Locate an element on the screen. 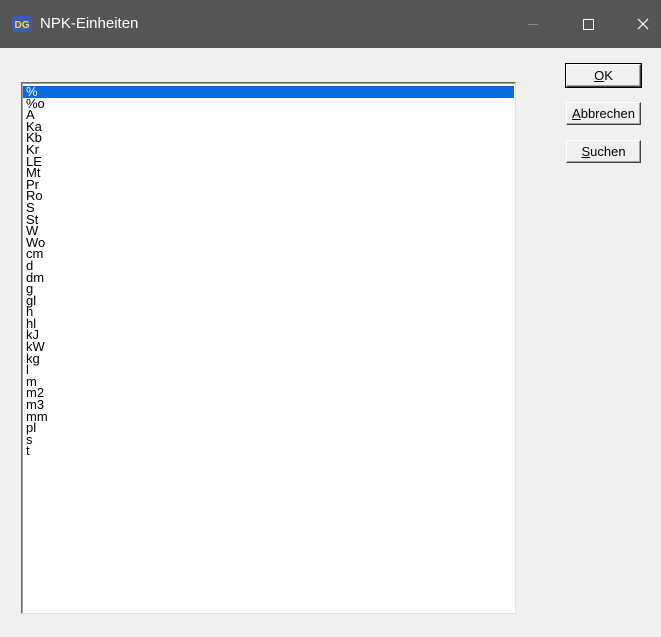  list-item: kJ is located at coordinates (268, 335).